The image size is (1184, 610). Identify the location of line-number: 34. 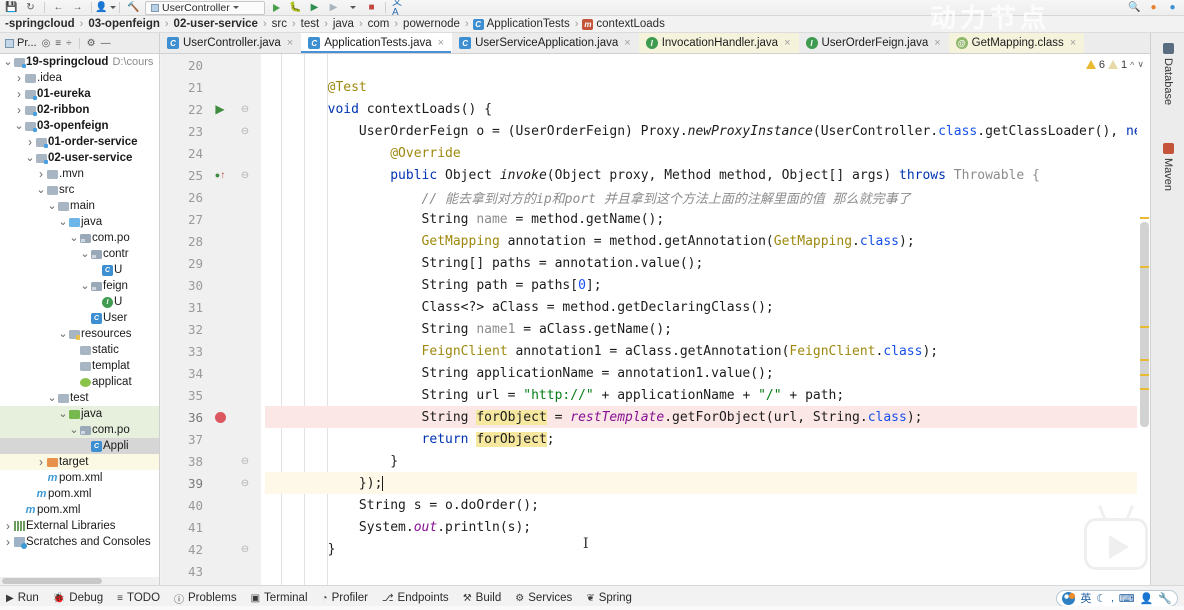
(182, 373).